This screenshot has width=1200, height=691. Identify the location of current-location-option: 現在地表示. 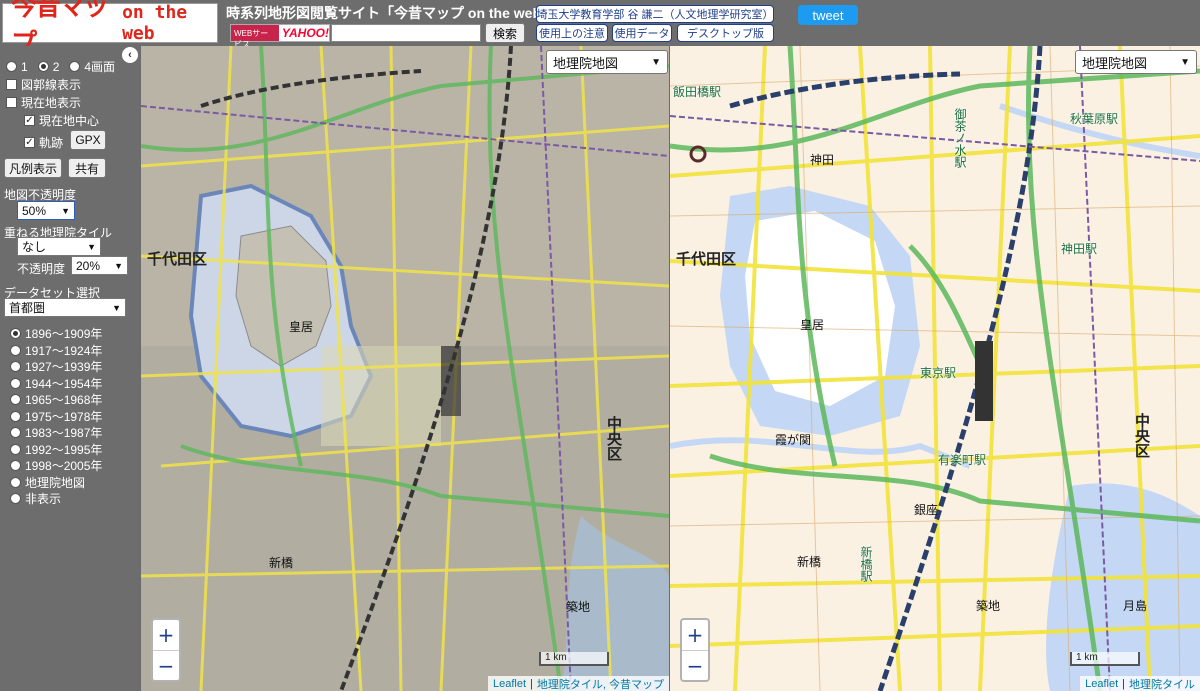
(43, 102).